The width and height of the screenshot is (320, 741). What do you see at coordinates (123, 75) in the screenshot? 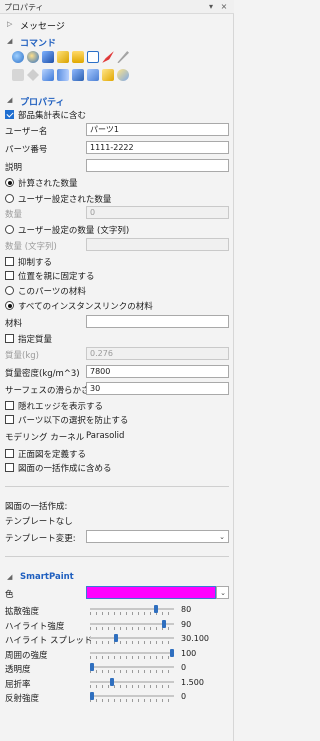
I see `spark-icon` at bounding box center [123, 75].